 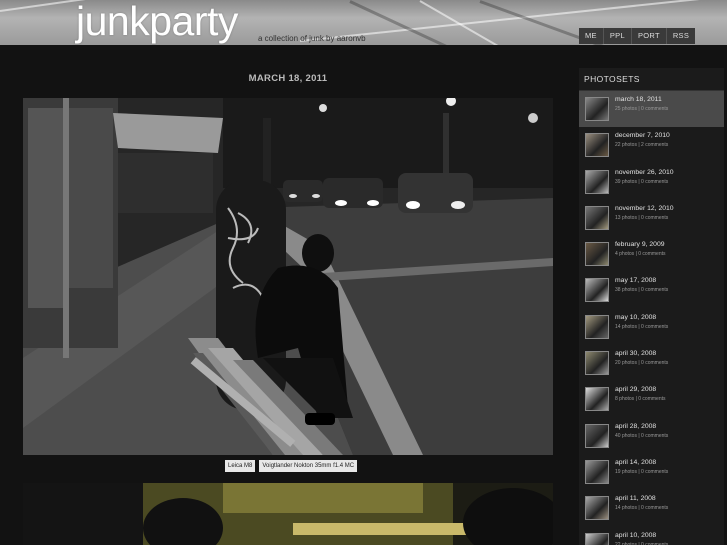 What do you see at coordinates (635, 426) in the screenshot?
I see `photoset-title: april 28, 2008` at bounding box center [635, 426].